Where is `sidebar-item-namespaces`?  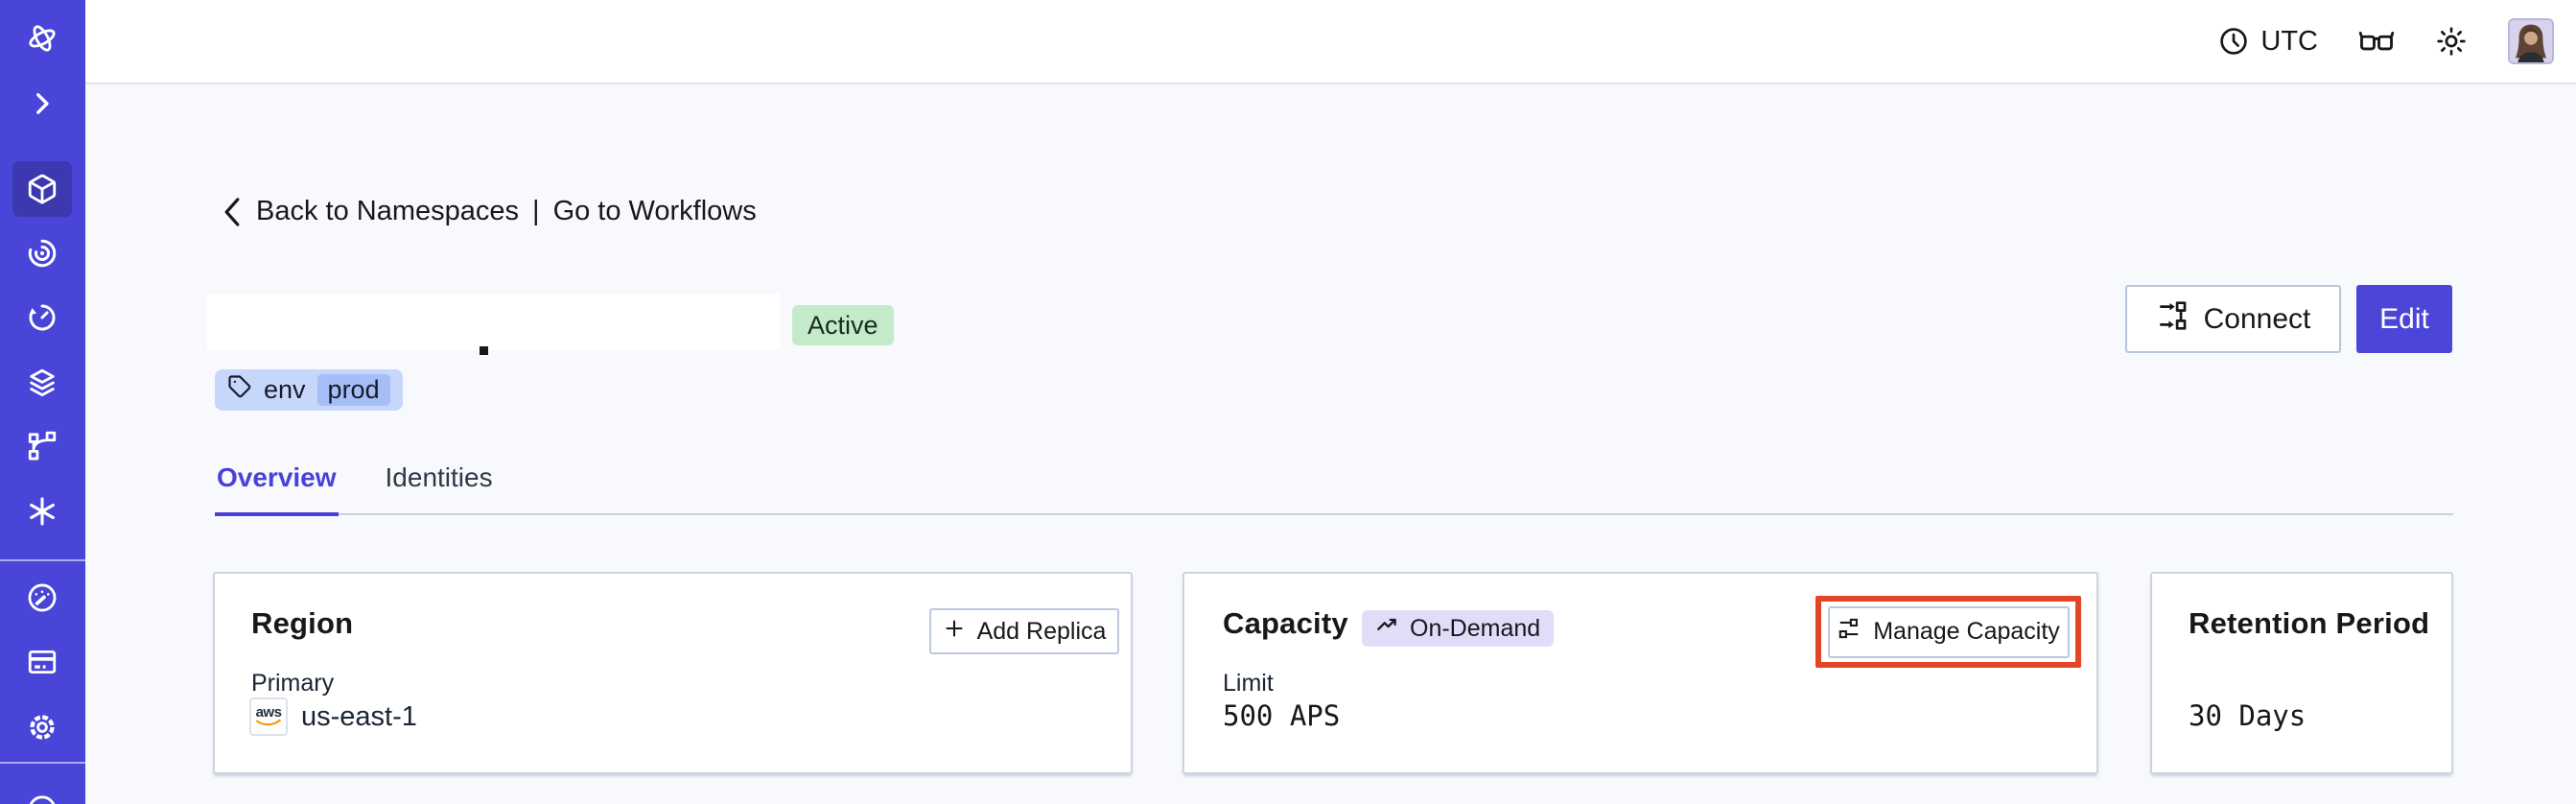
sidebar-item-namespaces is located at coordinates (42, 189).